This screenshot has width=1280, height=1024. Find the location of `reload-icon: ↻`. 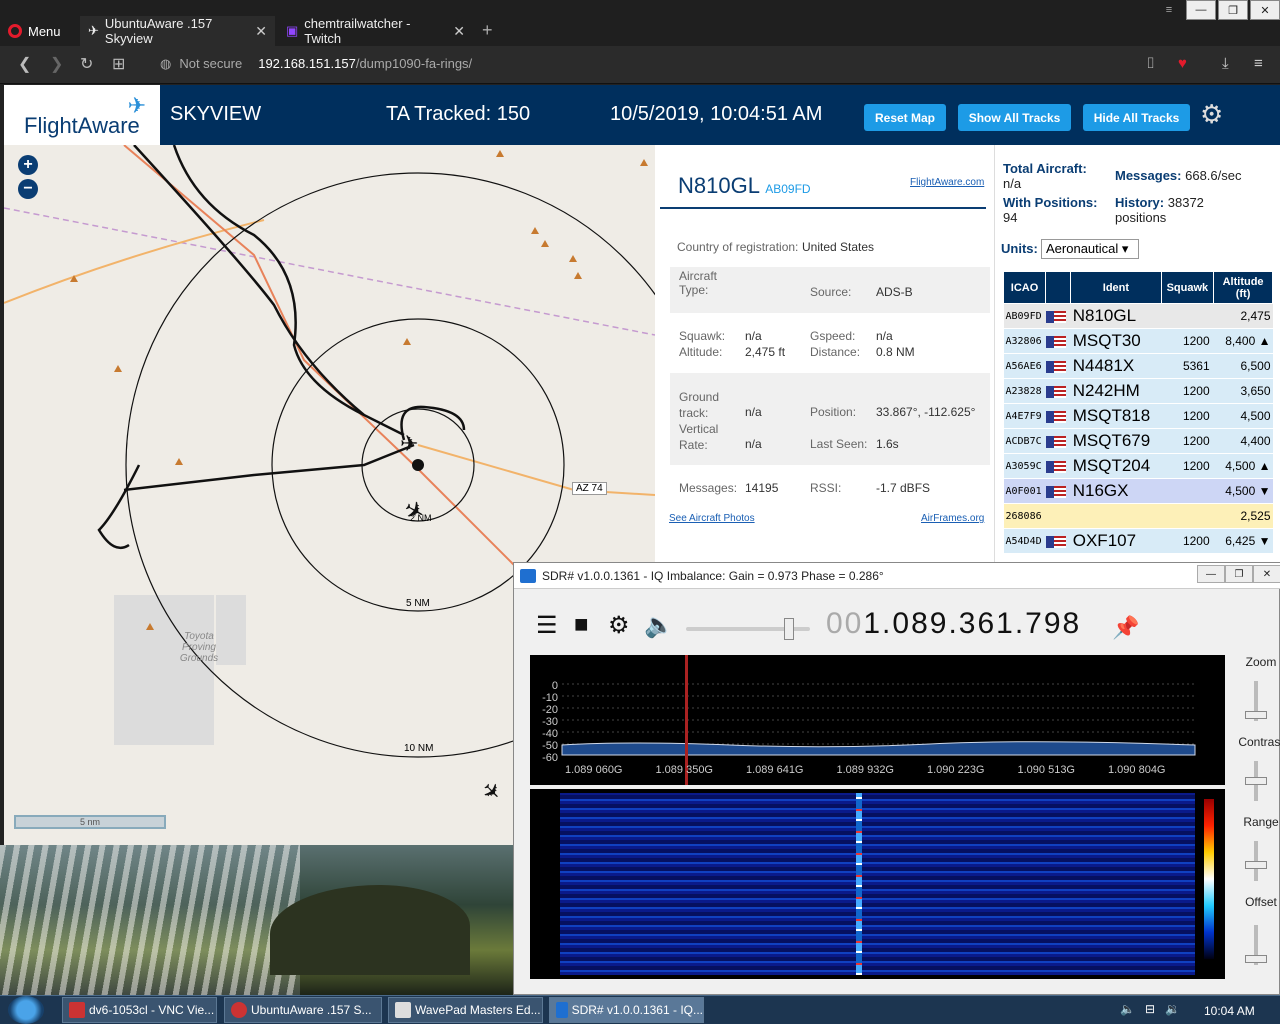

reload-icon: ↻ is located at coordinates (86, 64).